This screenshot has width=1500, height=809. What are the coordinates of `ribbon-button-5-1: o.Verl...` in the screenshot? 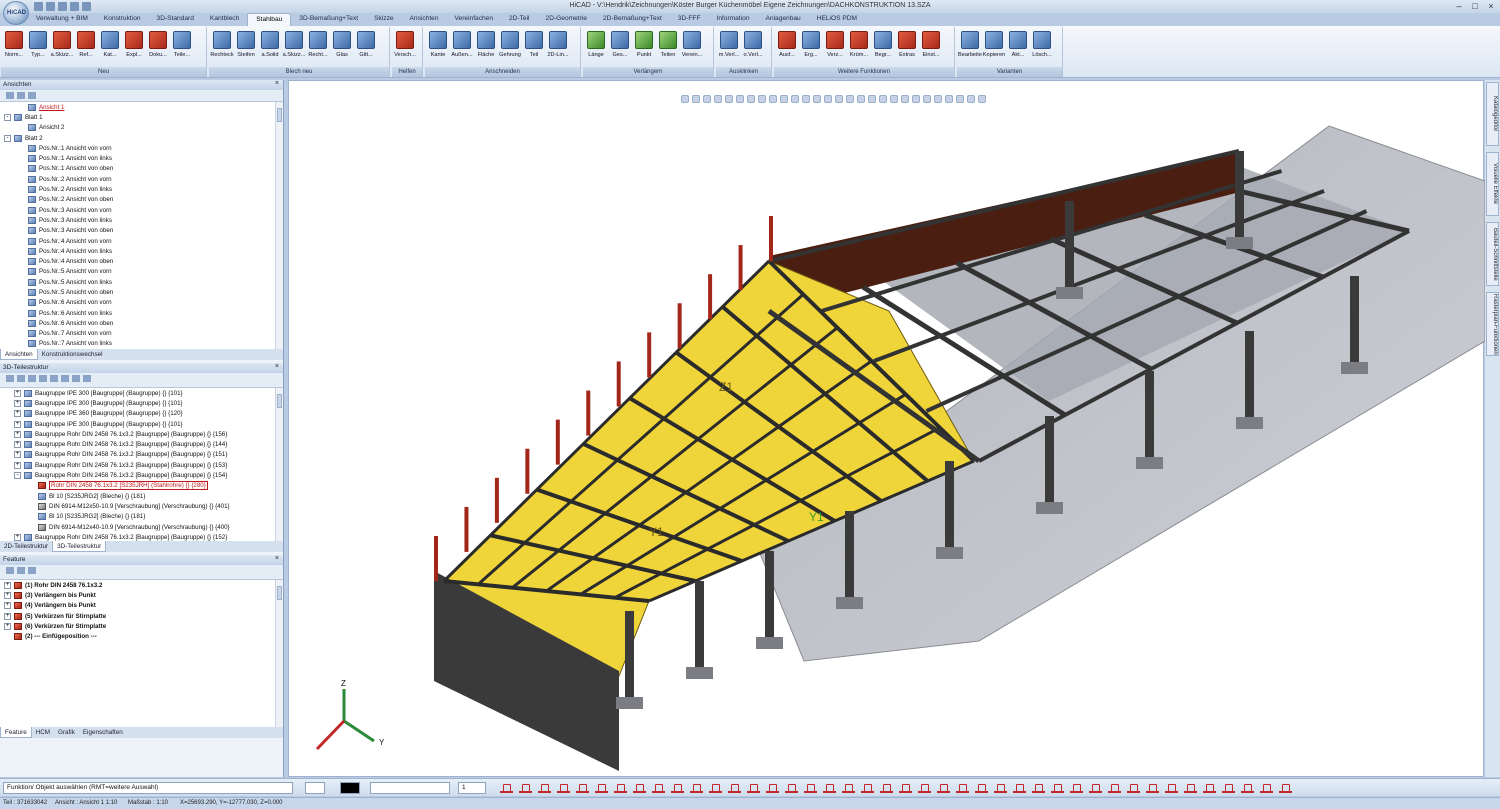 It's located at (753, 47).